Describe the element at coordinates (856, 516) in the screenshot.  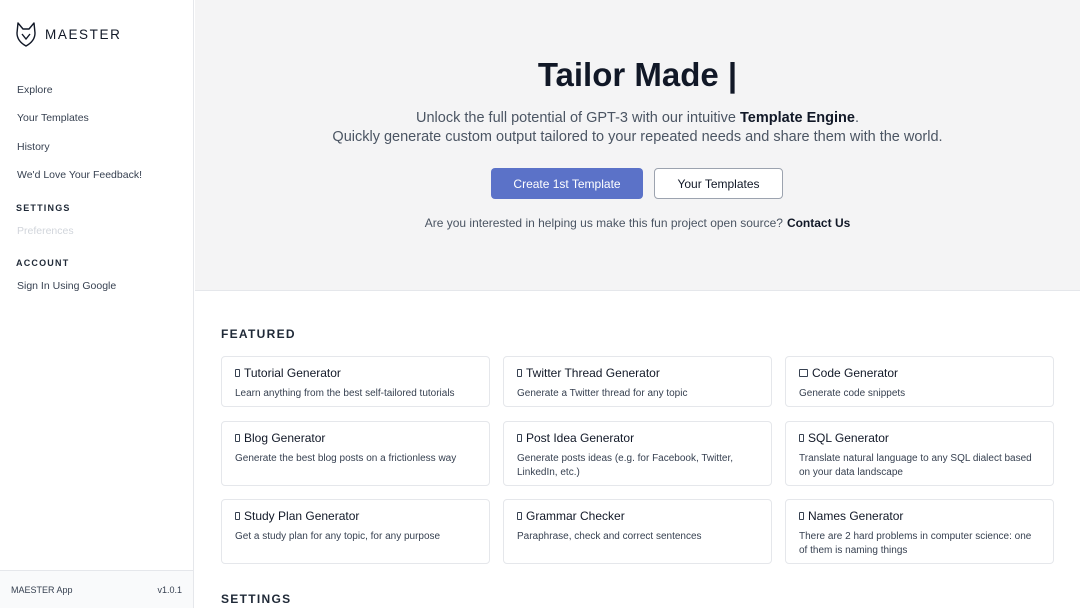
I see `card-title: Names Generator` at that location.